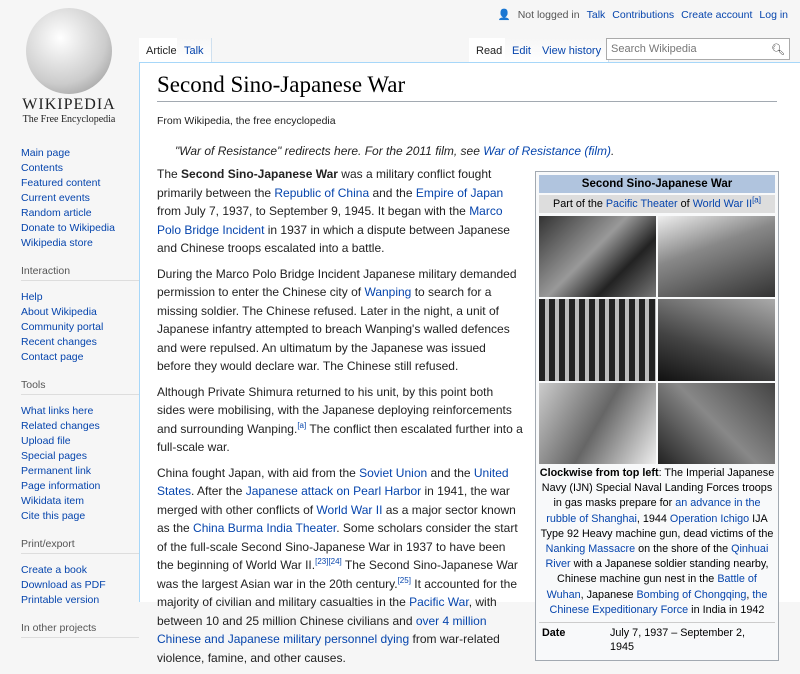  Describe the element at coordinates (599, 473) in the screenshot. I see `text: Clockwise from top left` at that location.